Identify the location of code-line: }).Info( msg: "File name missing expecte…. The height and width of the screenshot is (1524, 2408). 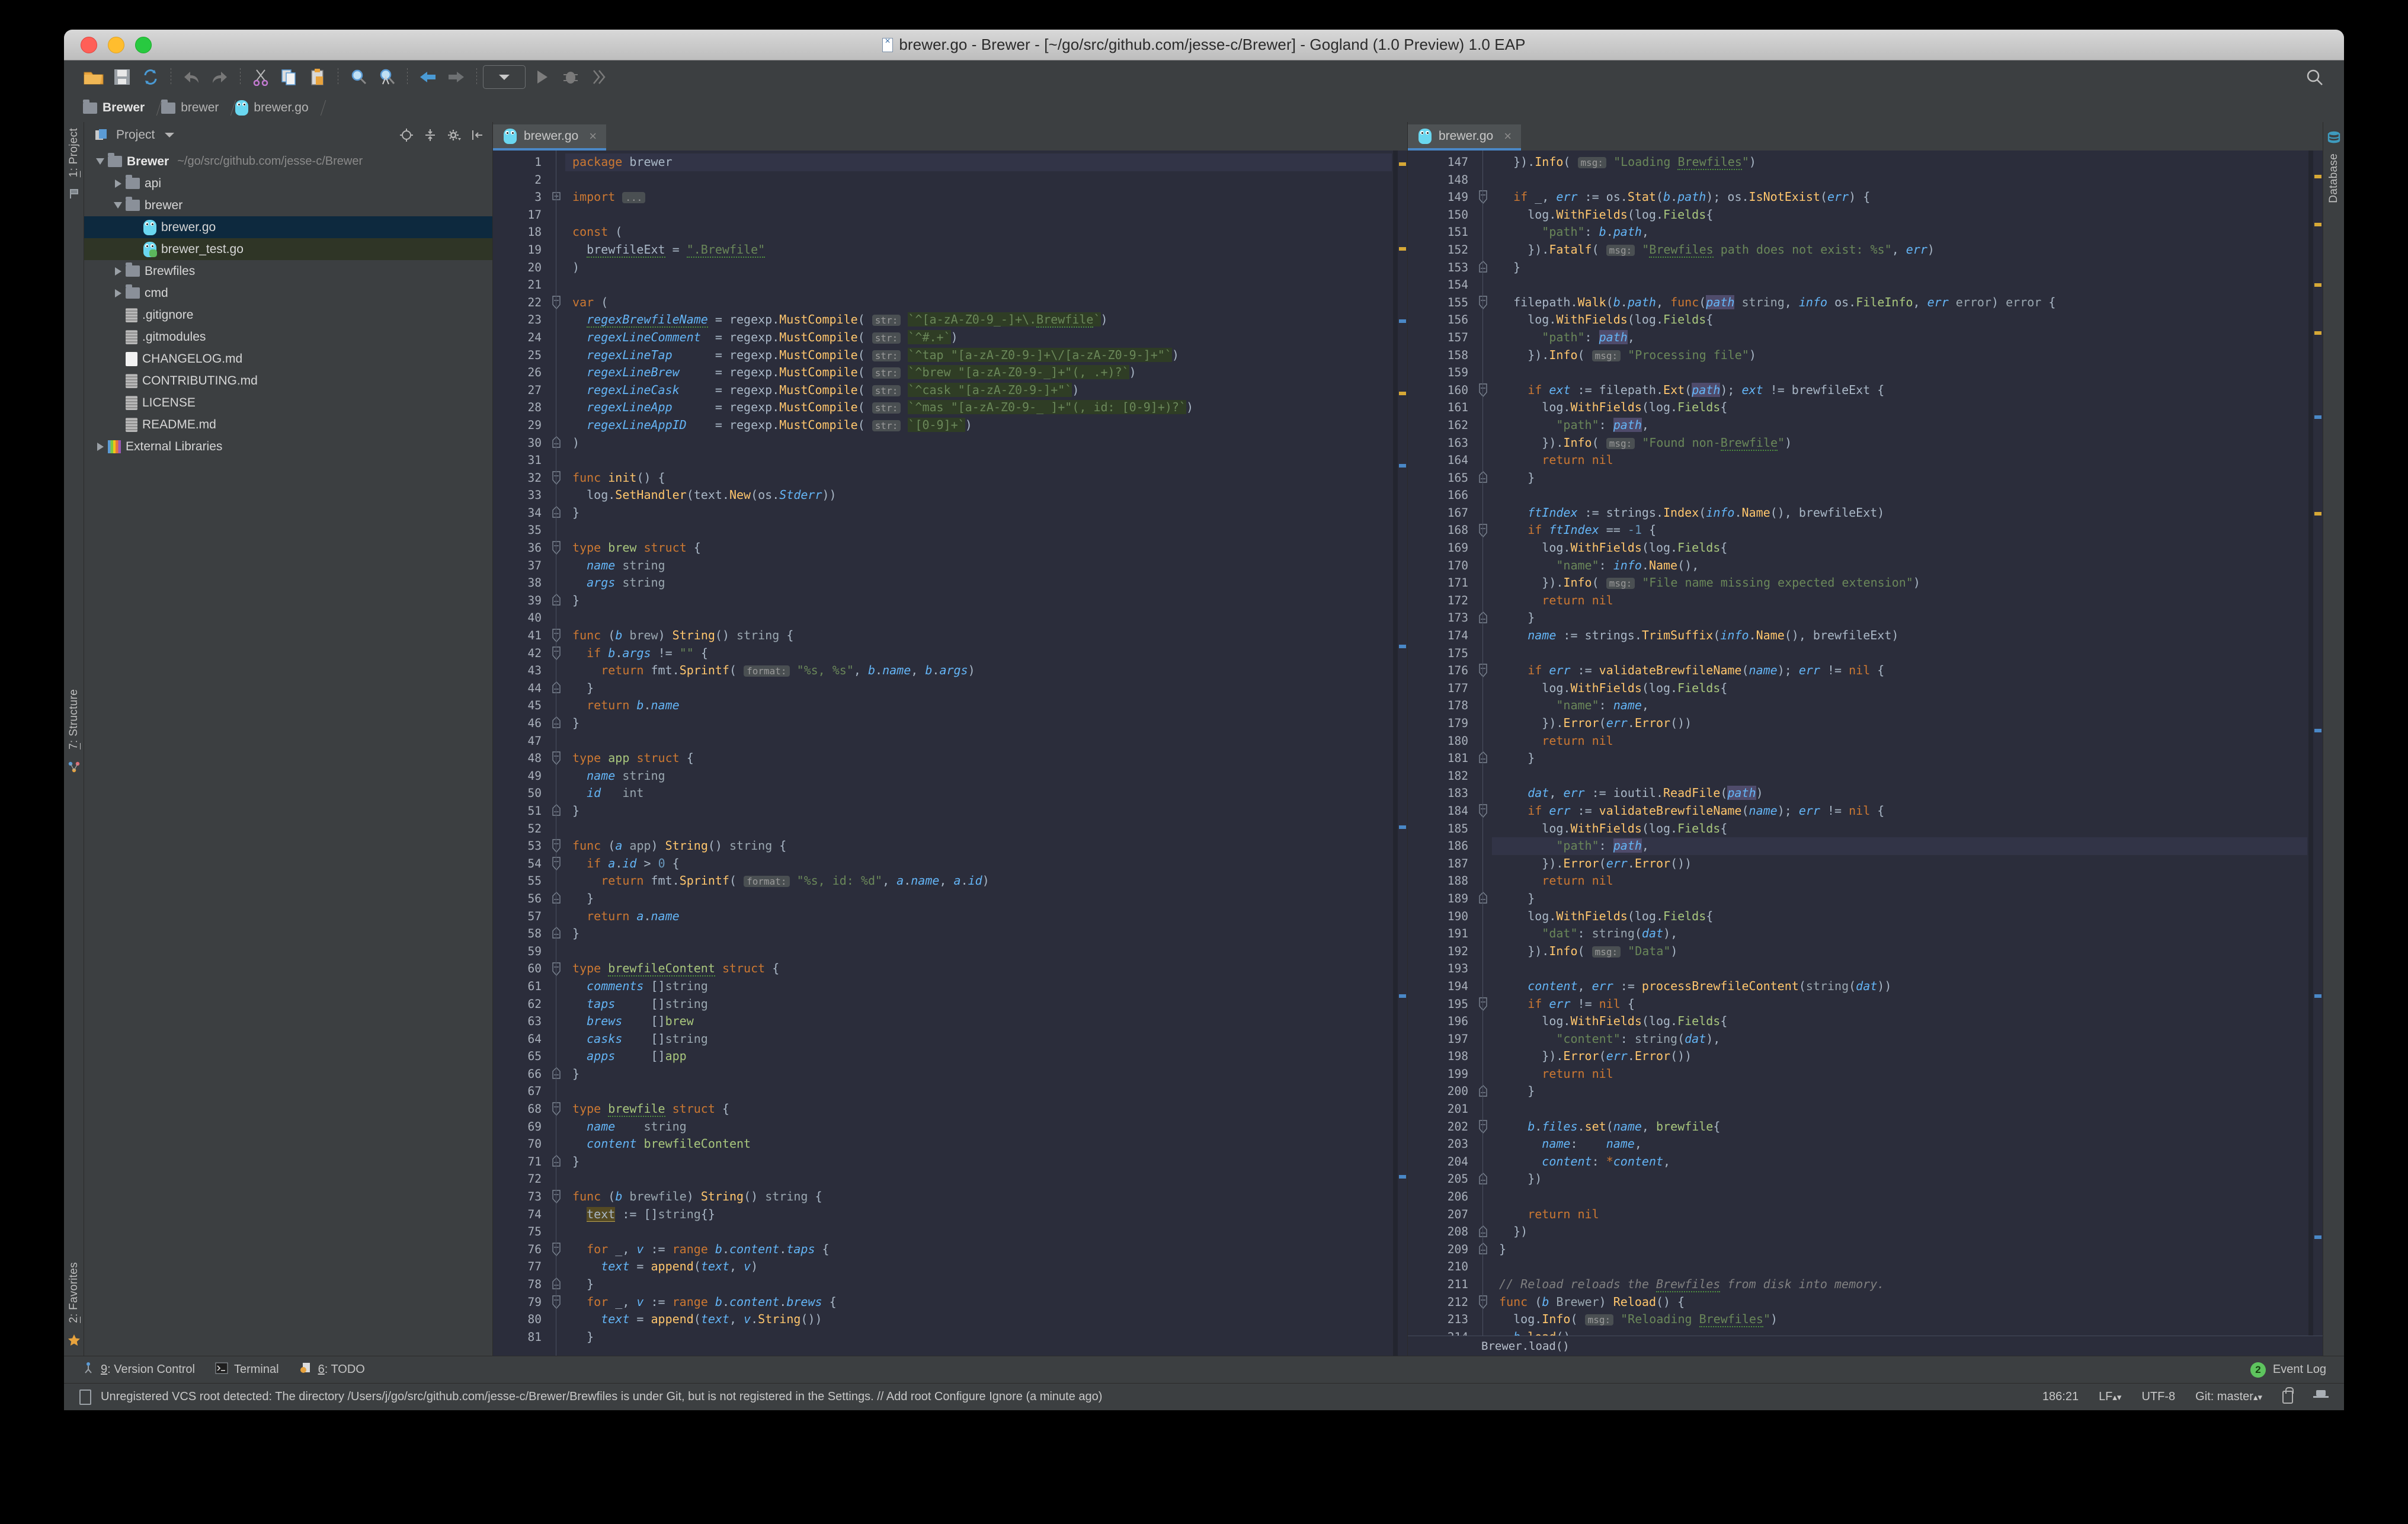
(1899, 583).